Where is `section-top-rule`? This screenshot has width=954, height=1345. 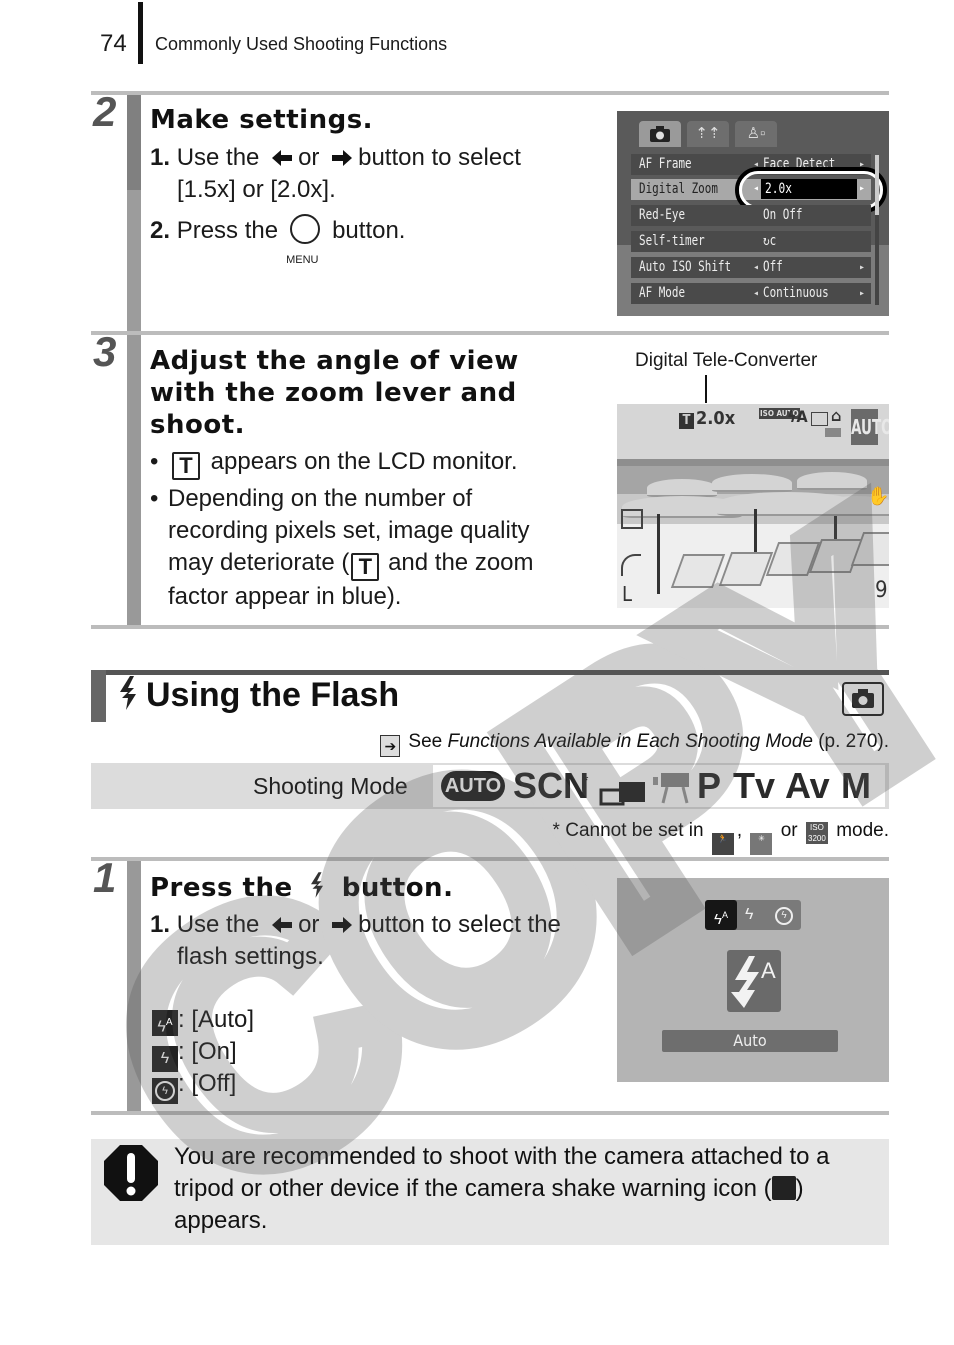
section-top-rule is located at coordinates (490, 672).